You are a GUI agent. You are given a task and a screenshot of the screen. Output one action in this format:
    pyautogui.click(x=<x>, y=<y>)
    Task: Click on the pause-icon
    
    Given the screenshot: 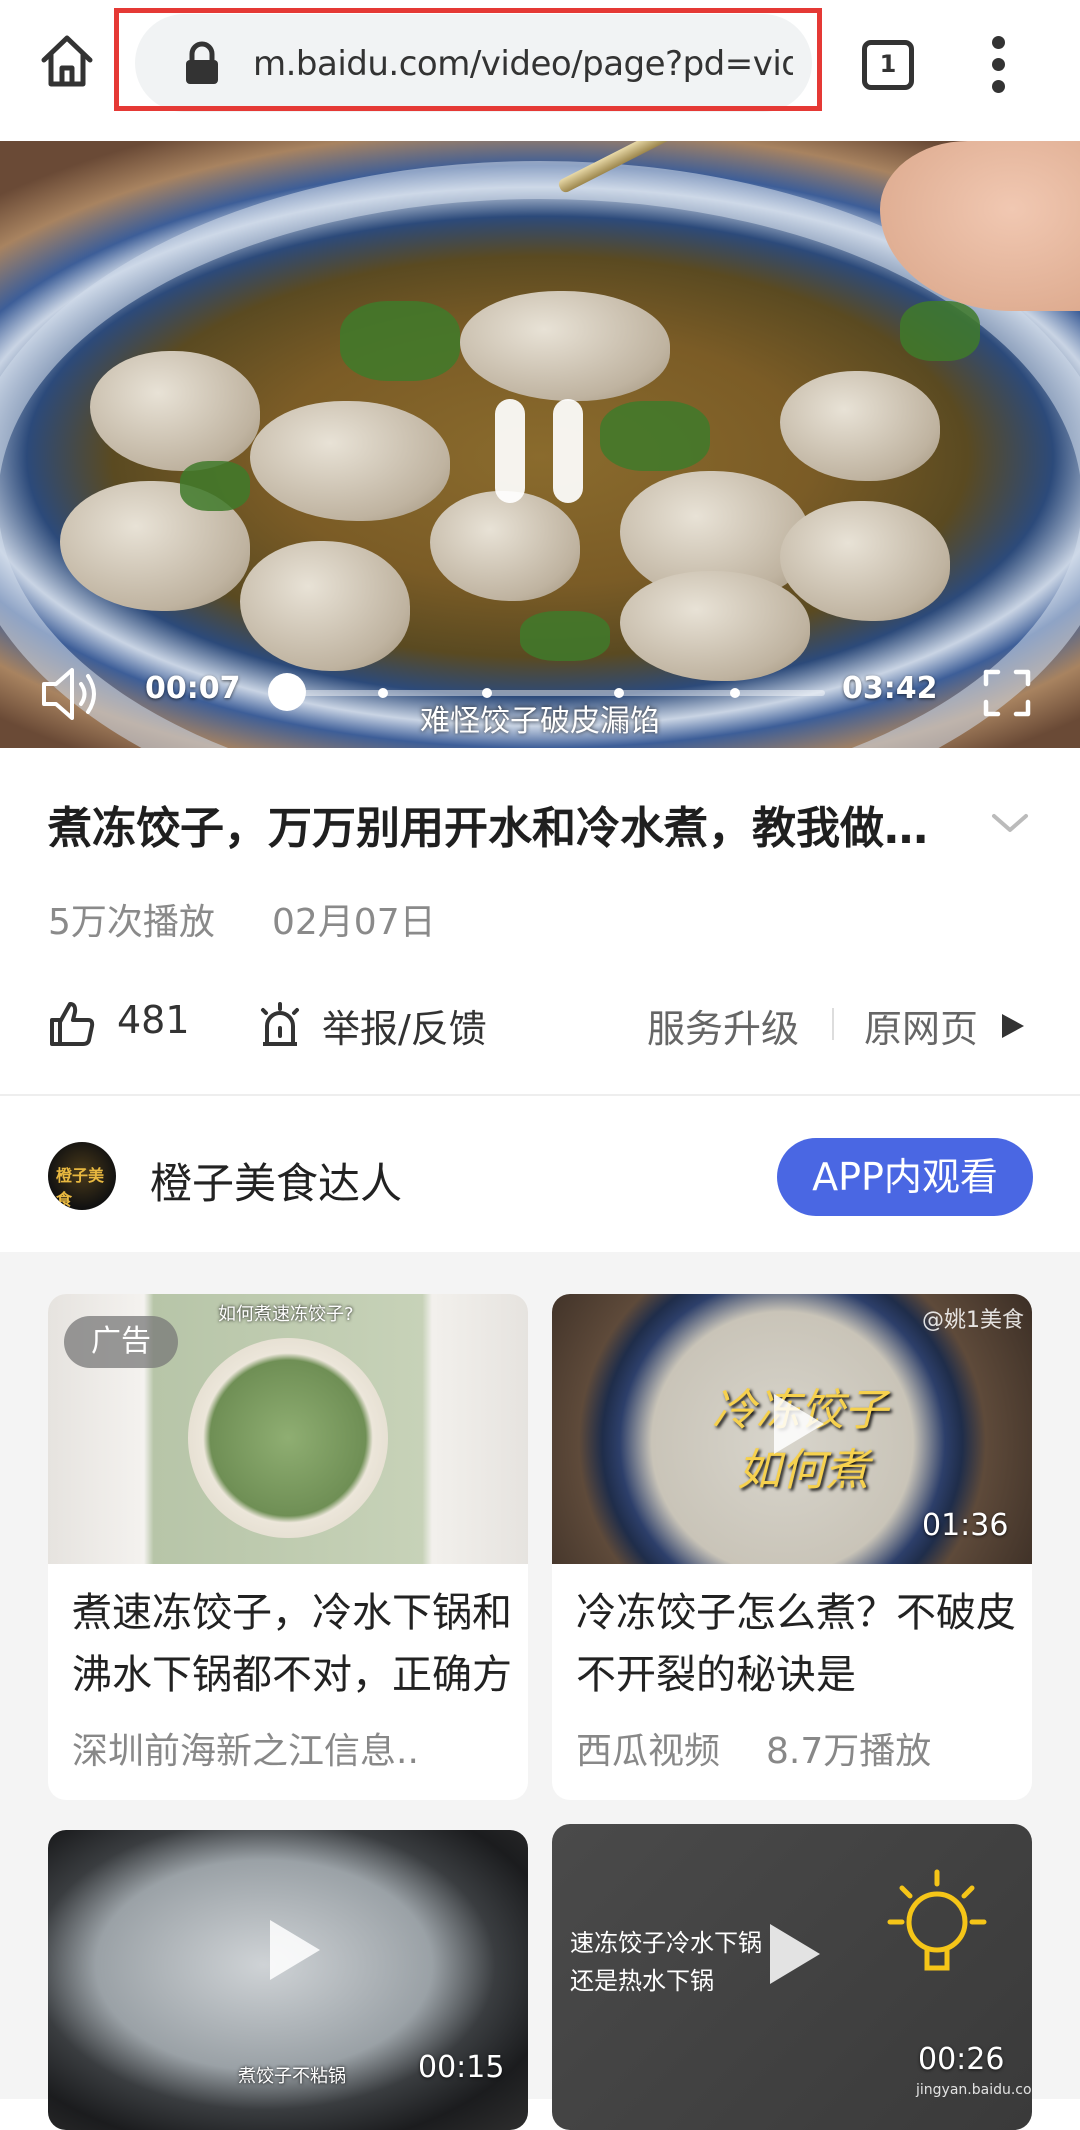 What is the action you would take?
    pyautogui.click(x=540, y=454)
    